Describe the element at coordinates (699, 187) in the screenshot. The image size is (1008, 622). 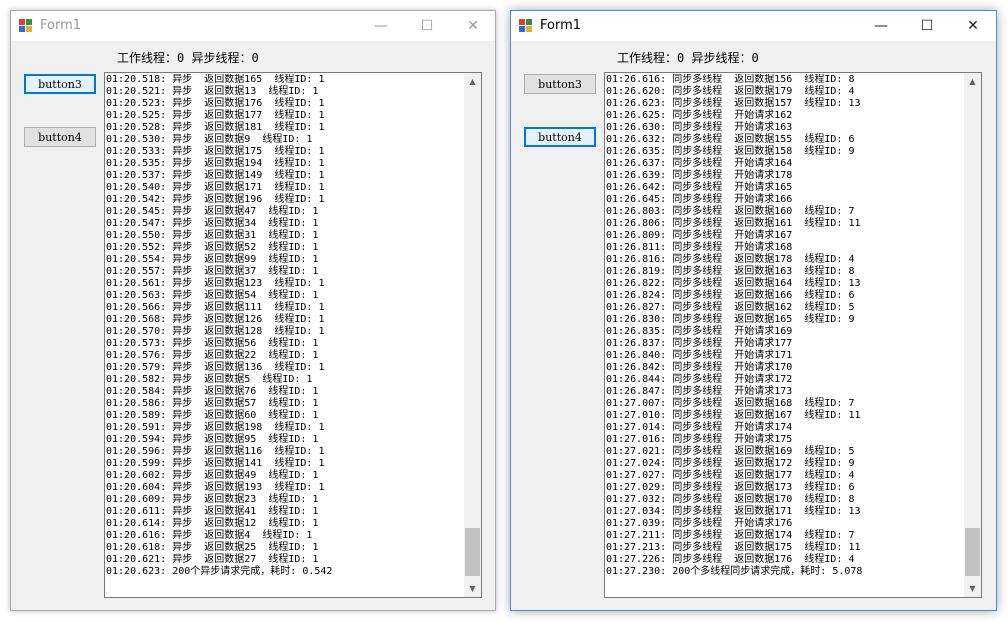
I see `log-line: 01:26.642: 同步多线程 开始请求165` at that location.